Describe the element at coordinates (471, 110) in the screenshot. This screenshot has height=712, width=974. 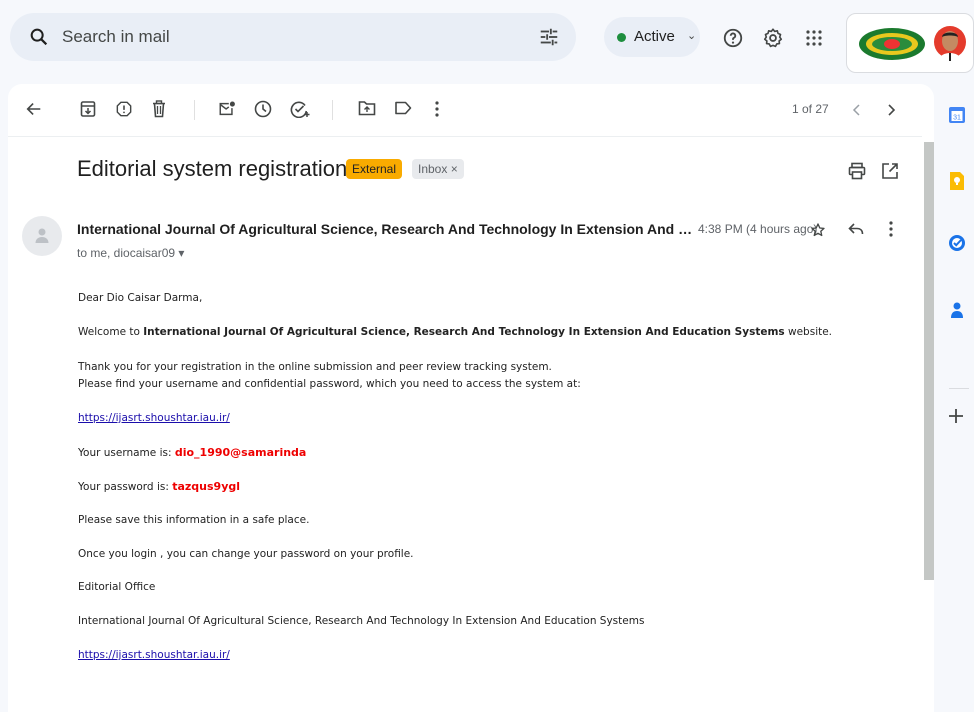
I see `message-toolbar: 1 of 27` at that location.